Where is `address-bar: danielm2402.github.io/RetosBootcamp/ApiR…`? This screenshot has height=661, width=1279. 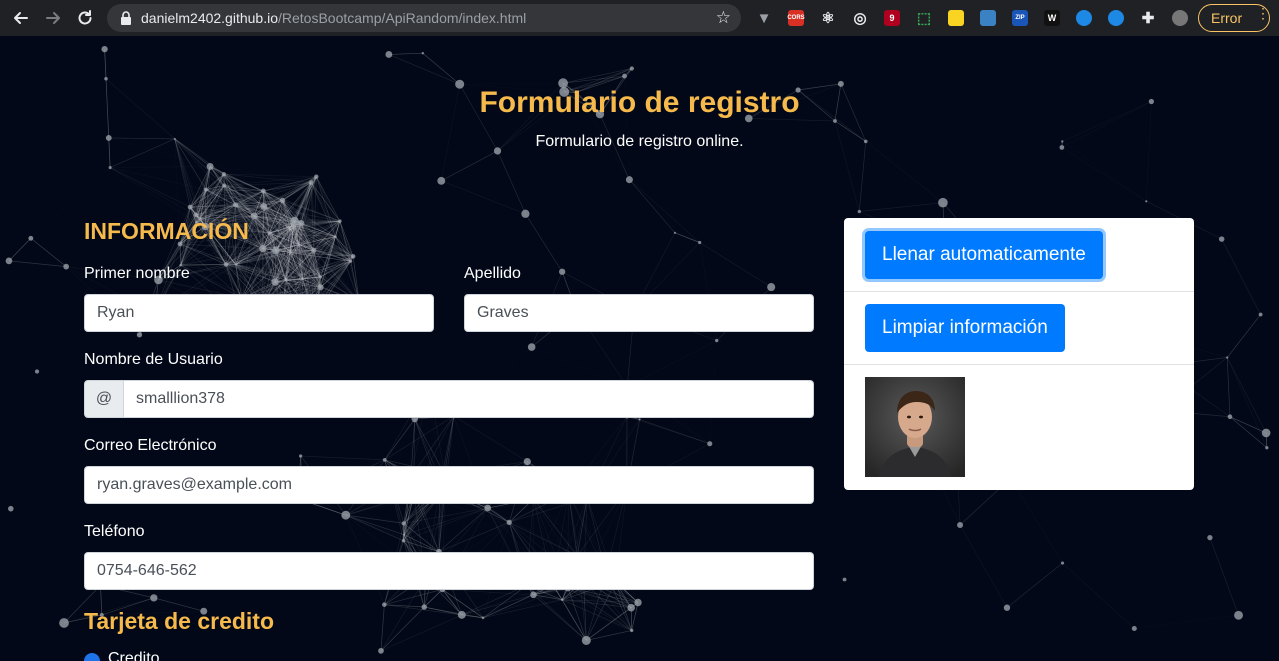 address-bar: danielm2402.github.io/RetosBootcamp/ApiR… is located at coordinates (424, 18).